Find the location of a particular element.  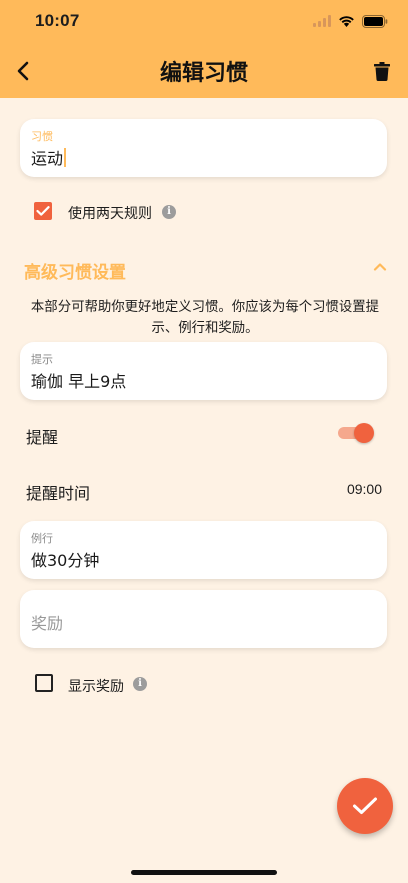

delete-button is located at coordinates (382, 71).